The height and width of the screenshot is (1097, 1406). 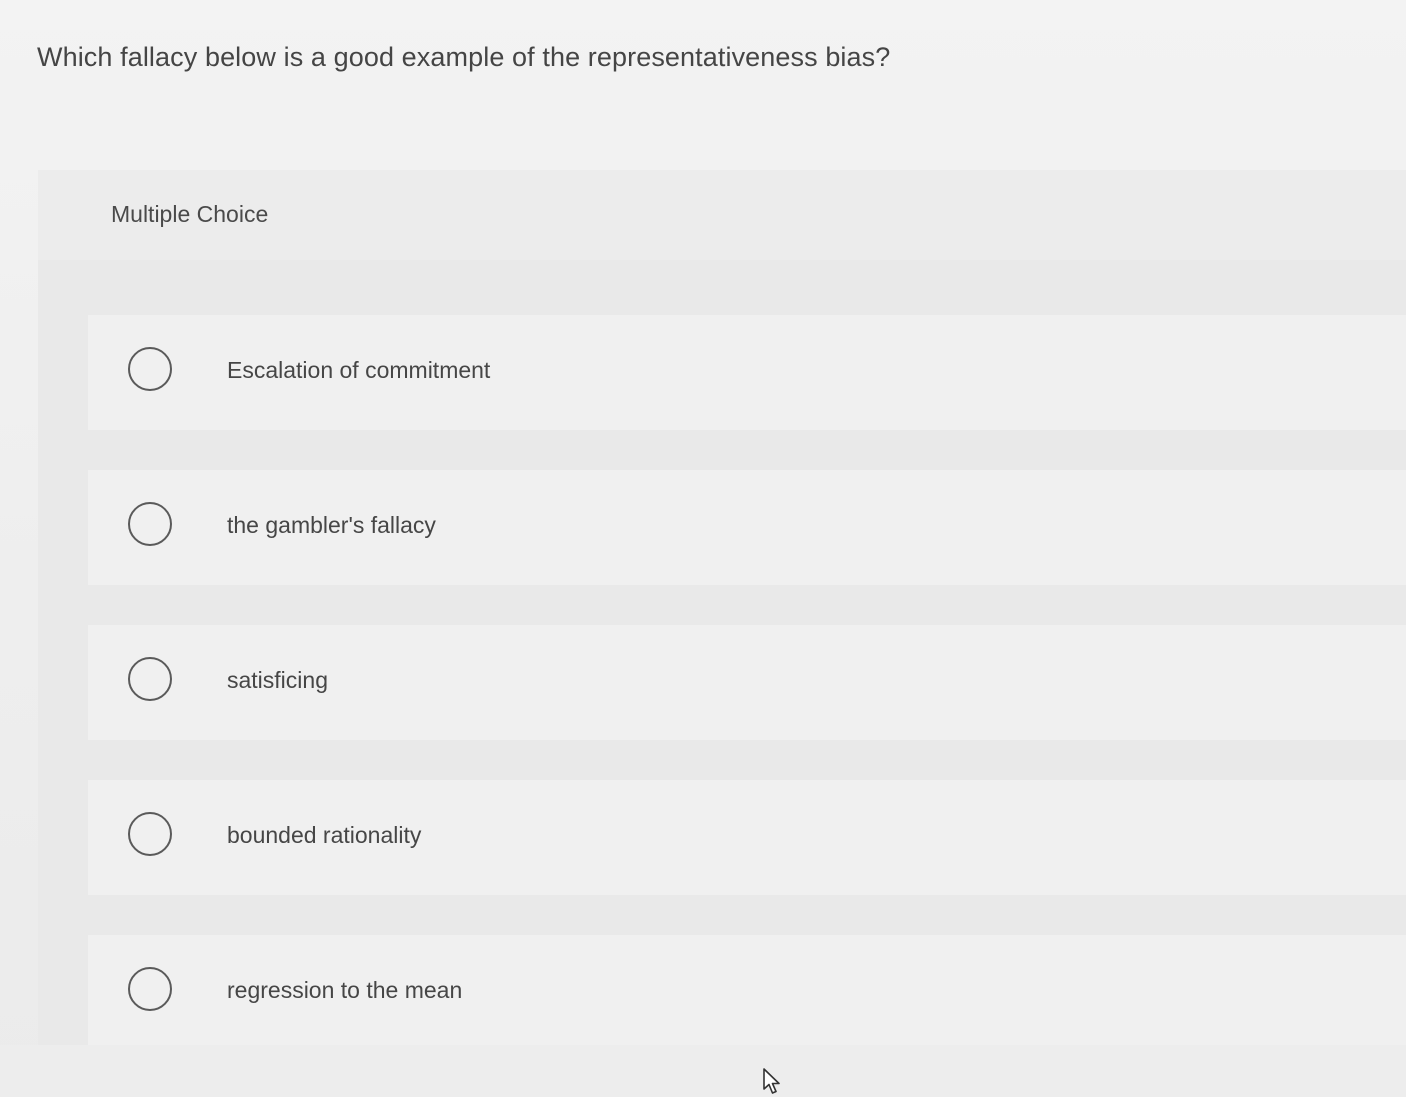 What do you see at coordinates (747, 527) in the screenshot?
I see `answer-option: the gambler's fallacy` at bounding box center [747, 527].